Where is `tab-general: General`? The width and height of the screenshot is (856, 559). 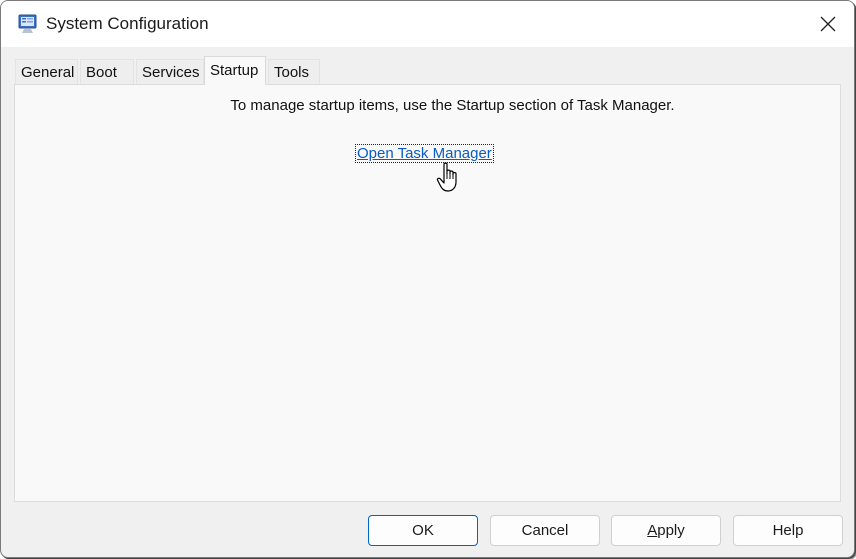
tab-general: General is located at coordinates (46, 71).